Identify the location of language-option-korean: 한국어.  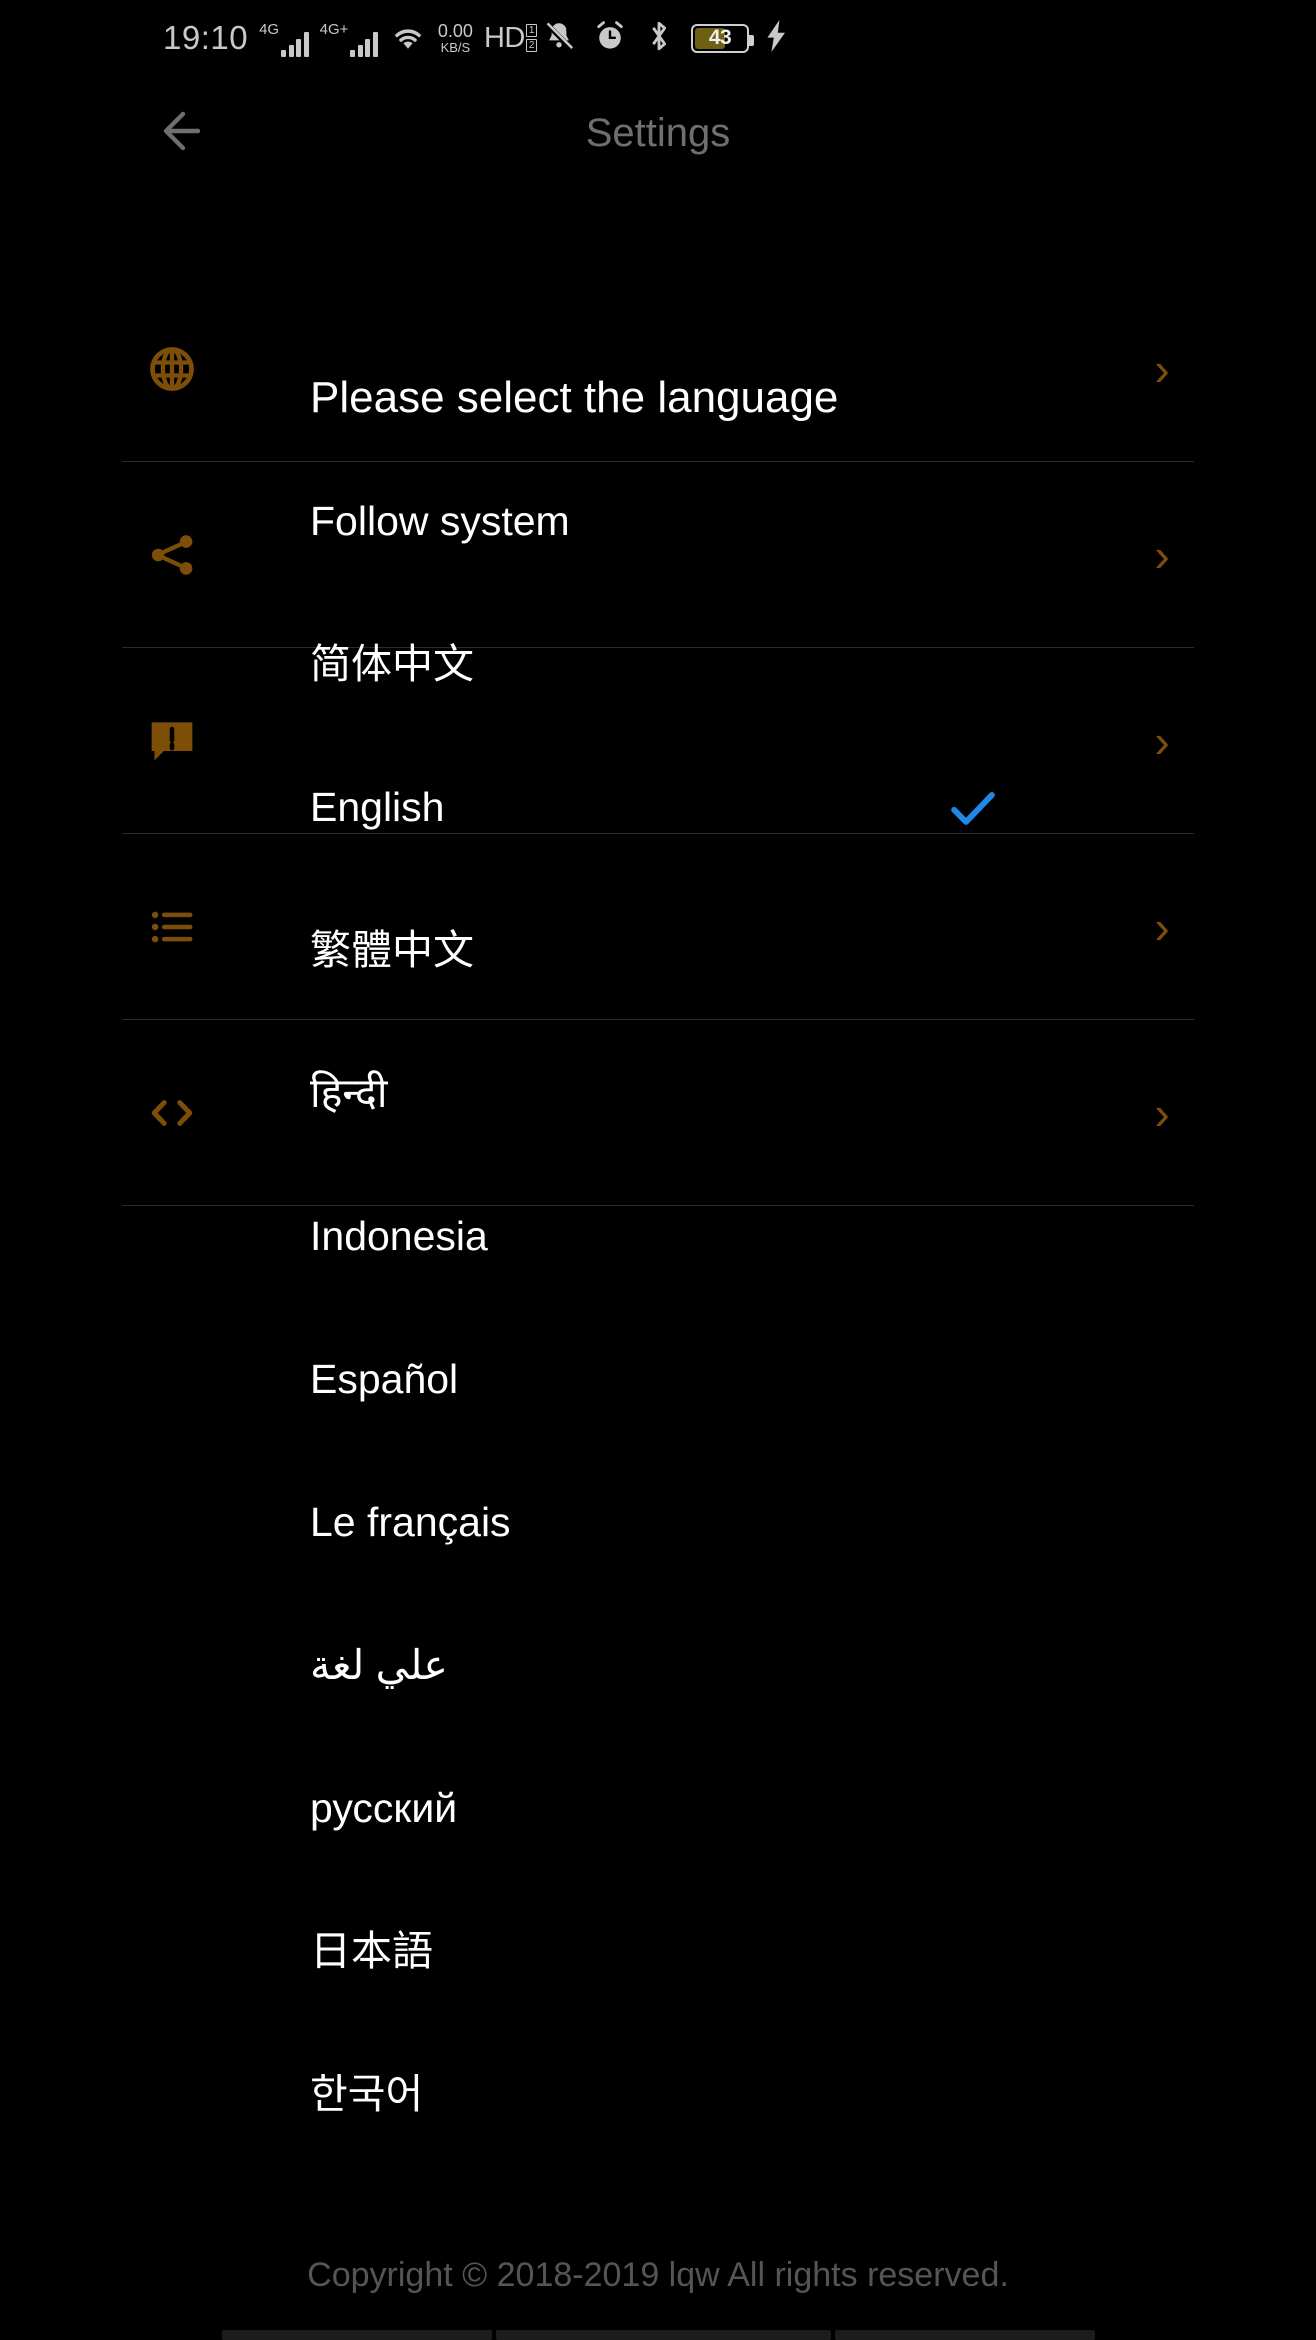
(658, 2081).